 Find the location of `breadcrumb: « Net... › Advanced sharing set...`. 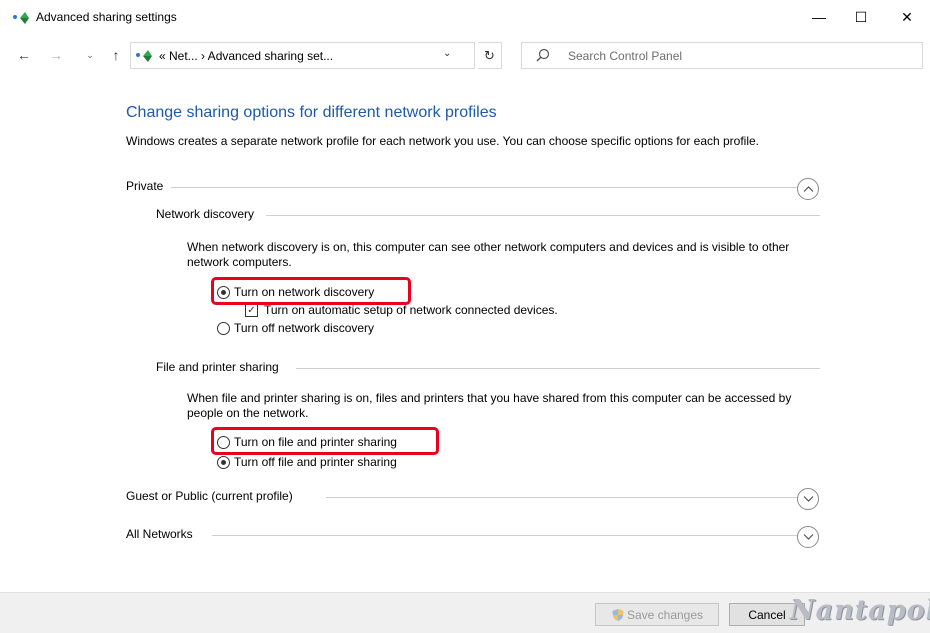

breadcrumb: « Net... › Advanced sharing set... is located at coordinates (246, 56).